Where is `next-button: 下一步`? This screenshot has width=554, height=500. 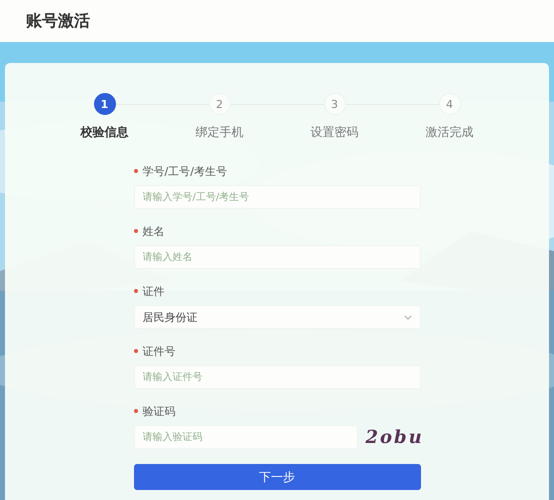
next-button: 下一步 is located at coordinates (277, 477).